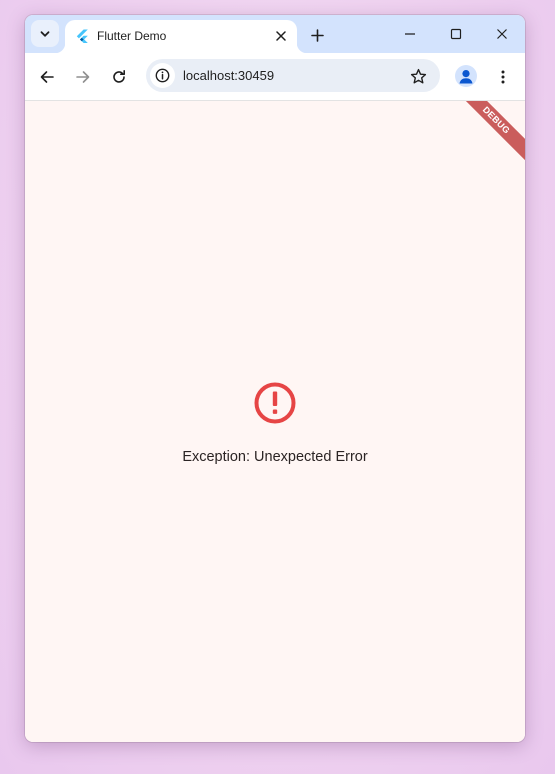 The image size is (555, 774). Describe the element at coordinates (293, 75) in the screenshot. I see `address-bar: localhost:30459` at that location.